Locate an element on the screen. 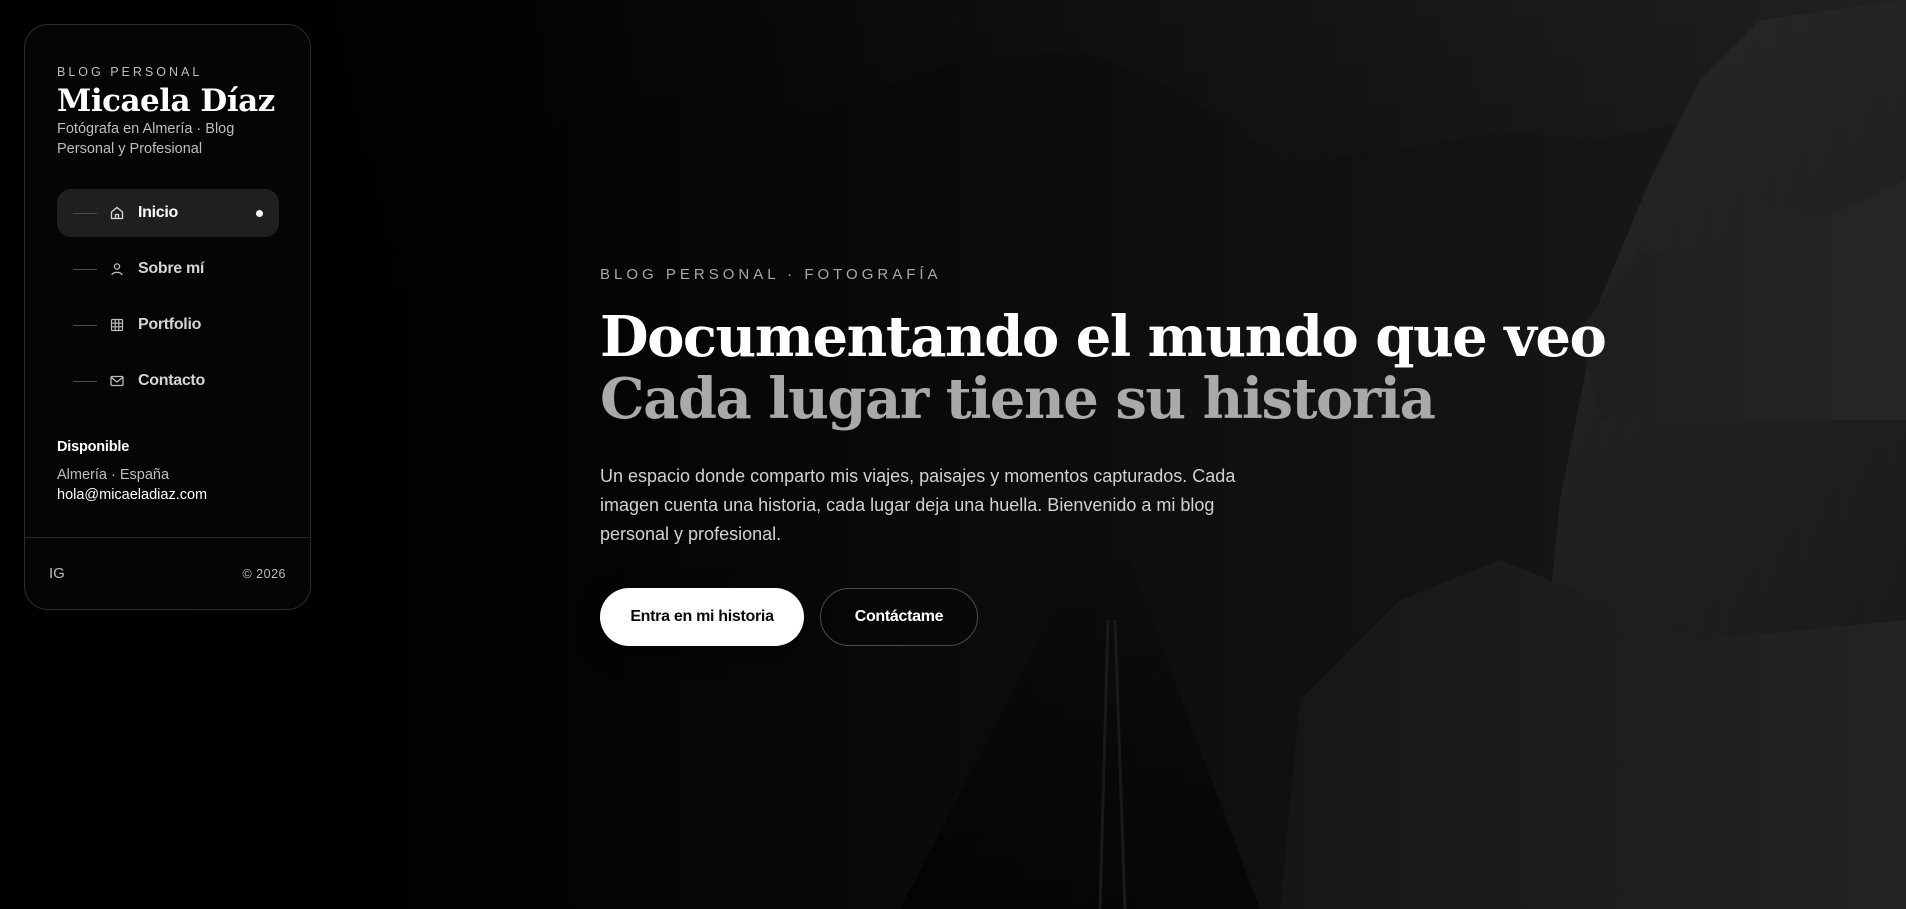  availability-title: Disponible is located at coordinates (93, 447).